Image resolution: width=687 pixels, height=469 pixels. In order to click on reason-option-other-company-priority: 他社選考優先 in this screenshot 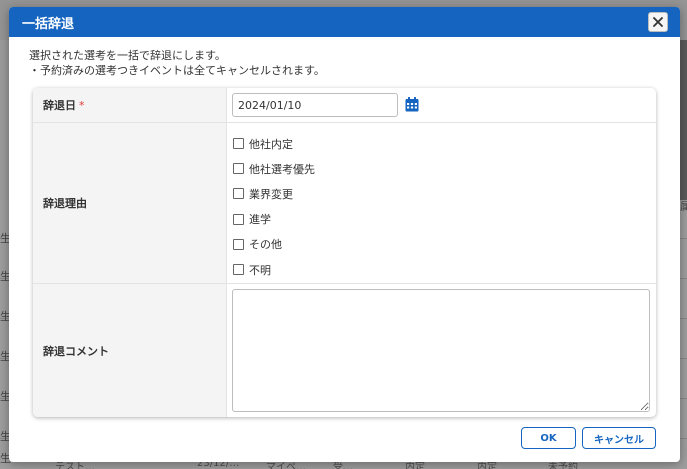, I will do `click(274, 168)`.